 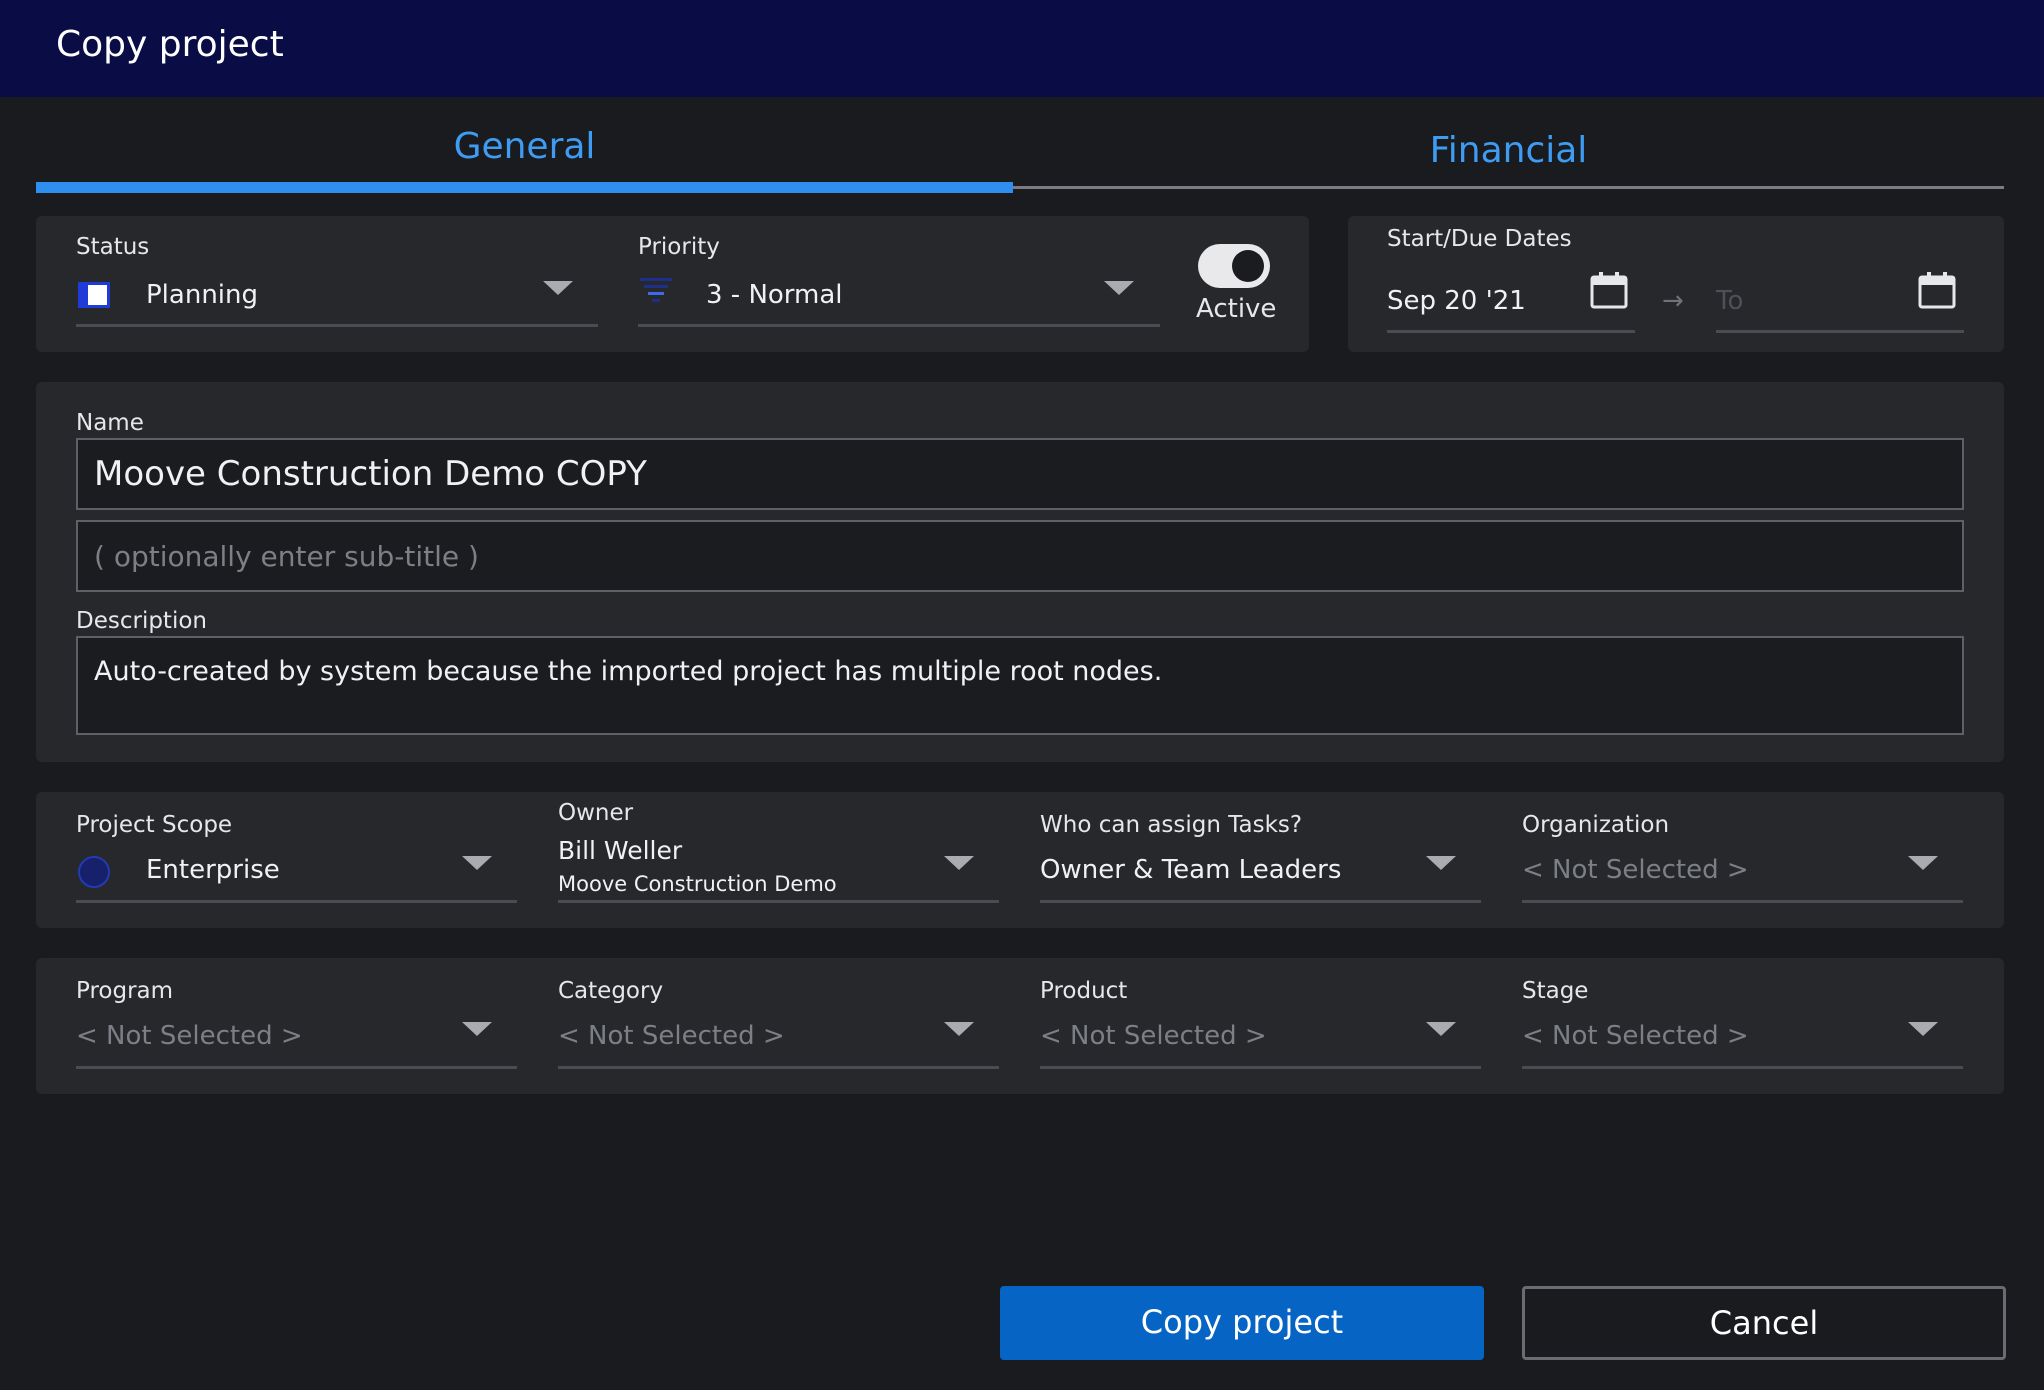 I want to click on project-scope-label: Project Scope, so click(x=154, y=825).